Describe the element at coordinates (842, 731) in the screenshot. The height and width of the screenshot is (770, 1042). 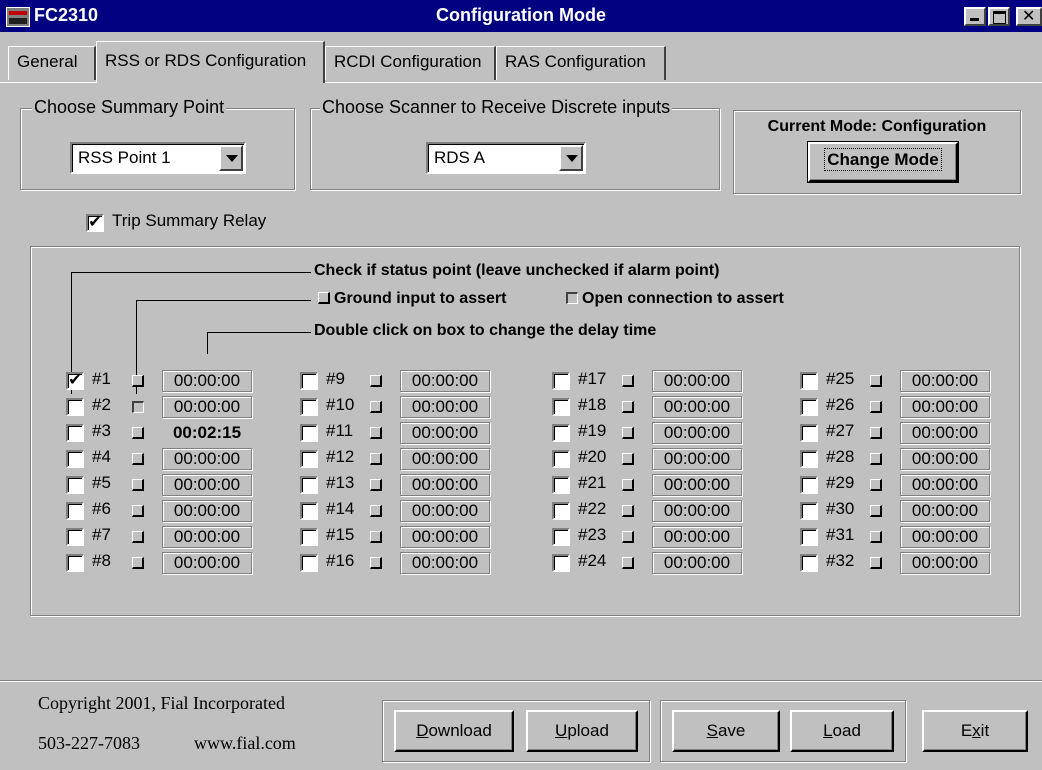
I see `load-button: Load` at that location.